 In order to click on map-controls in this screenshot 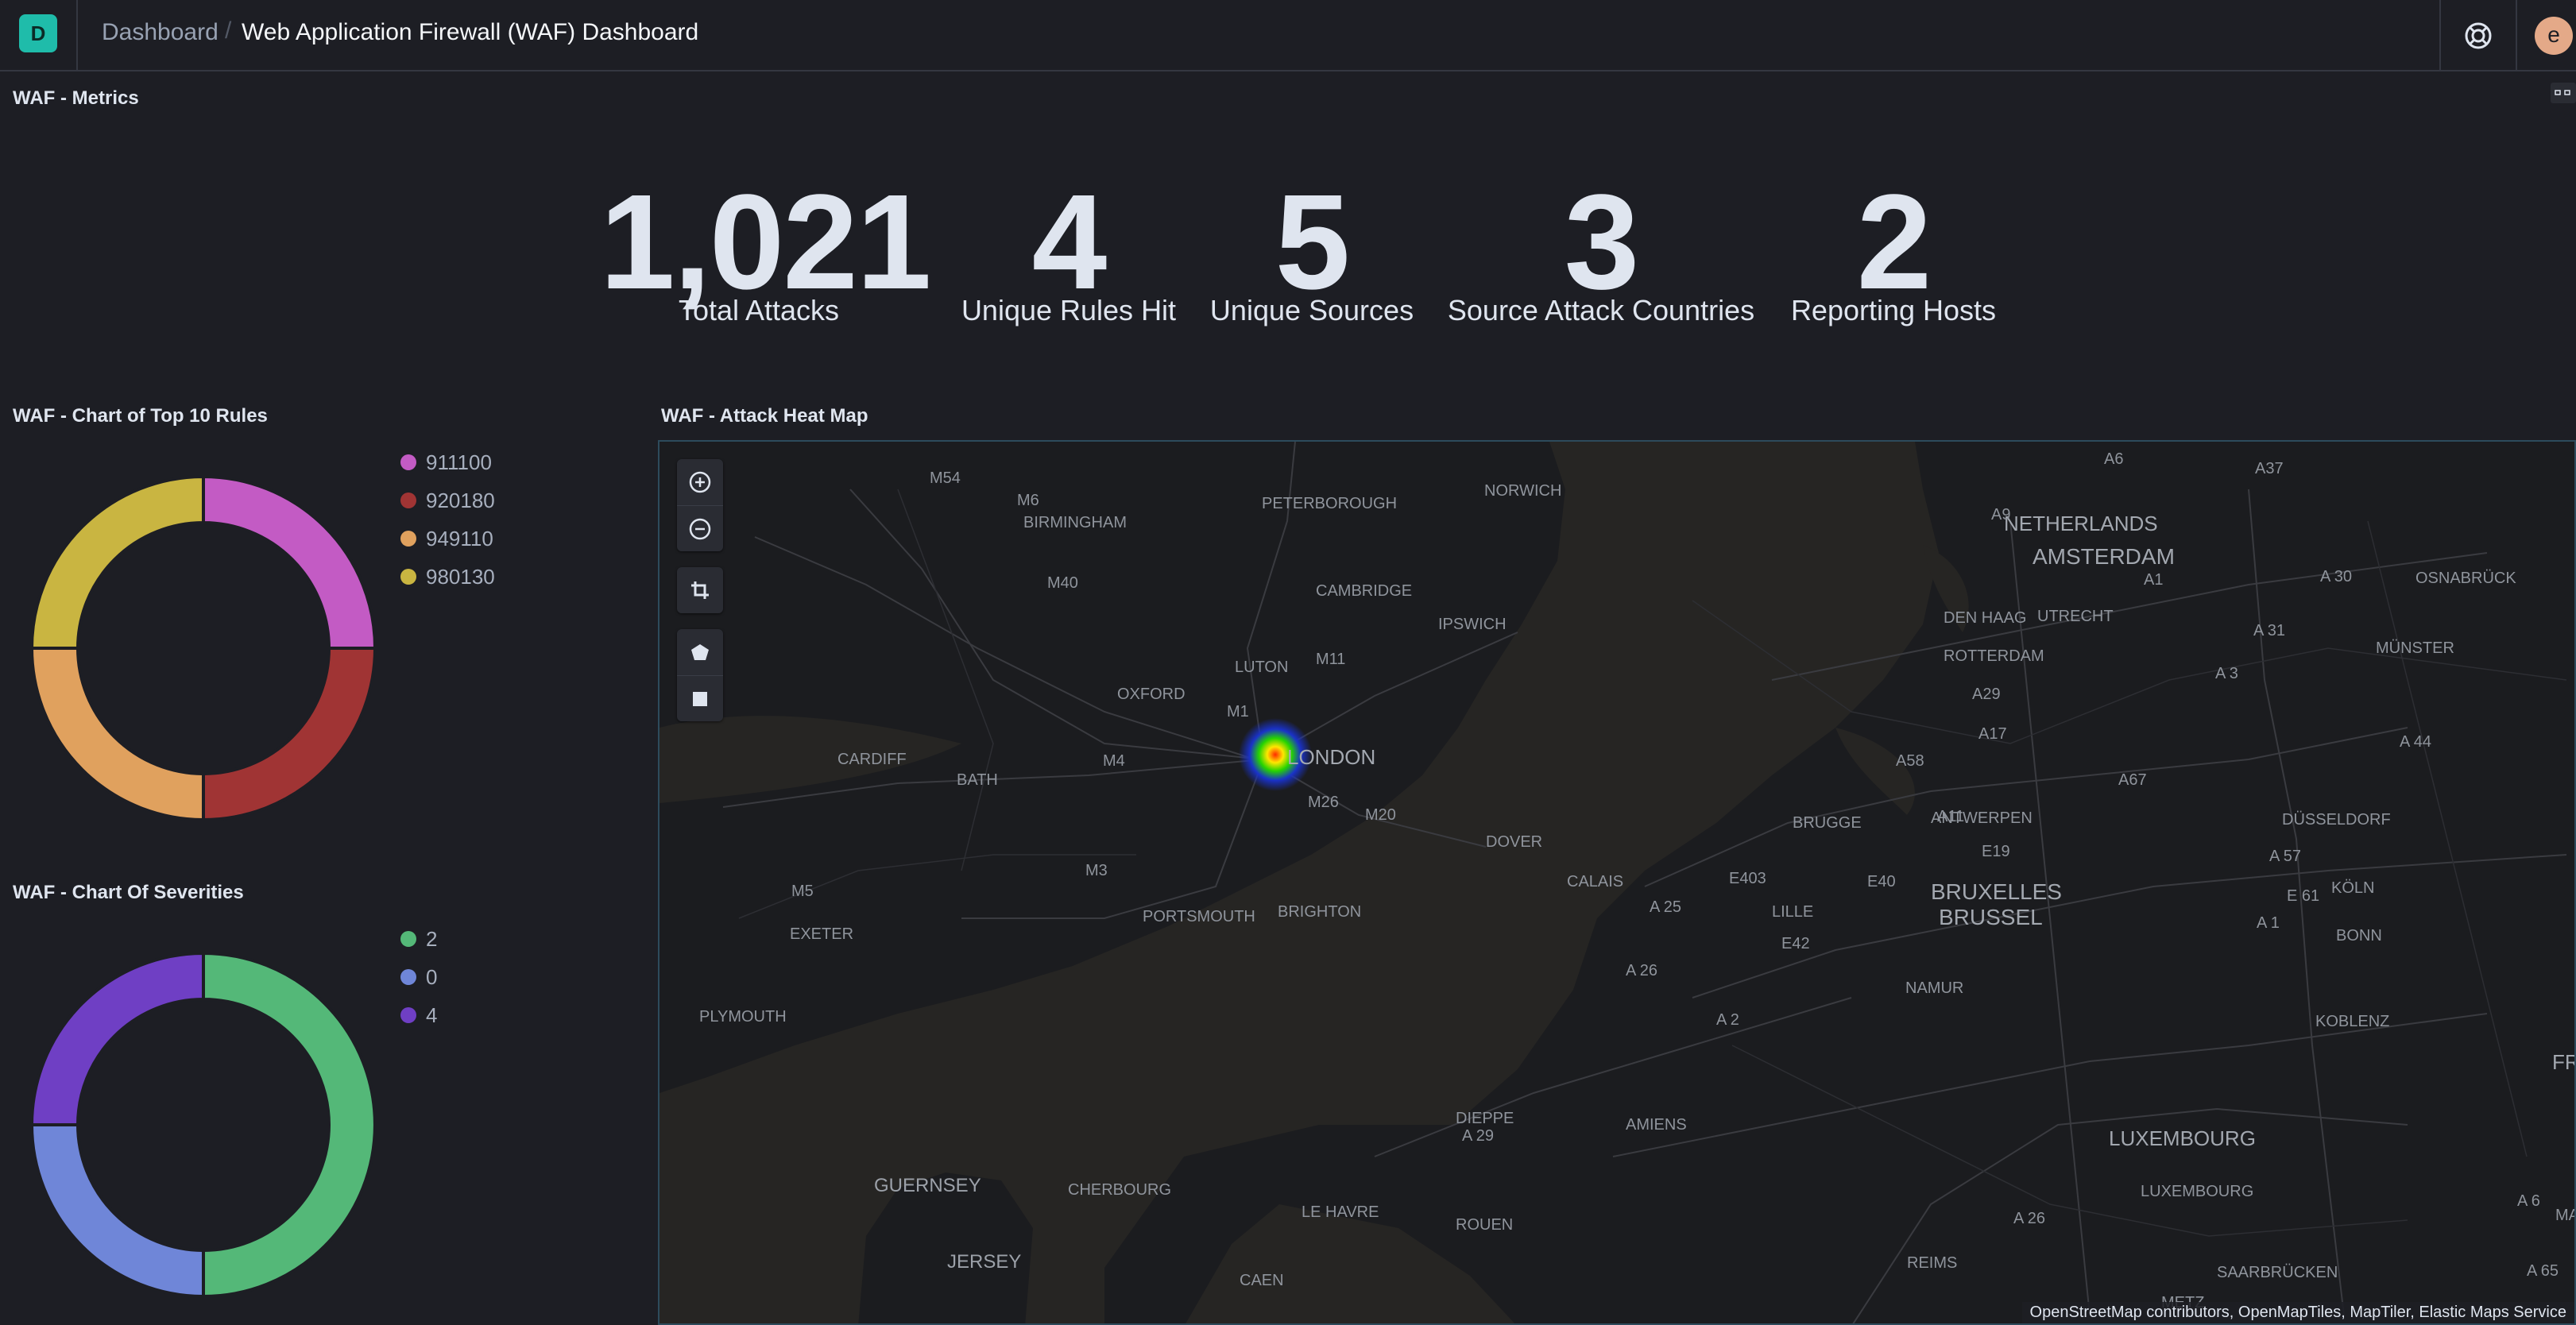, I will do `click(700, 598)`.